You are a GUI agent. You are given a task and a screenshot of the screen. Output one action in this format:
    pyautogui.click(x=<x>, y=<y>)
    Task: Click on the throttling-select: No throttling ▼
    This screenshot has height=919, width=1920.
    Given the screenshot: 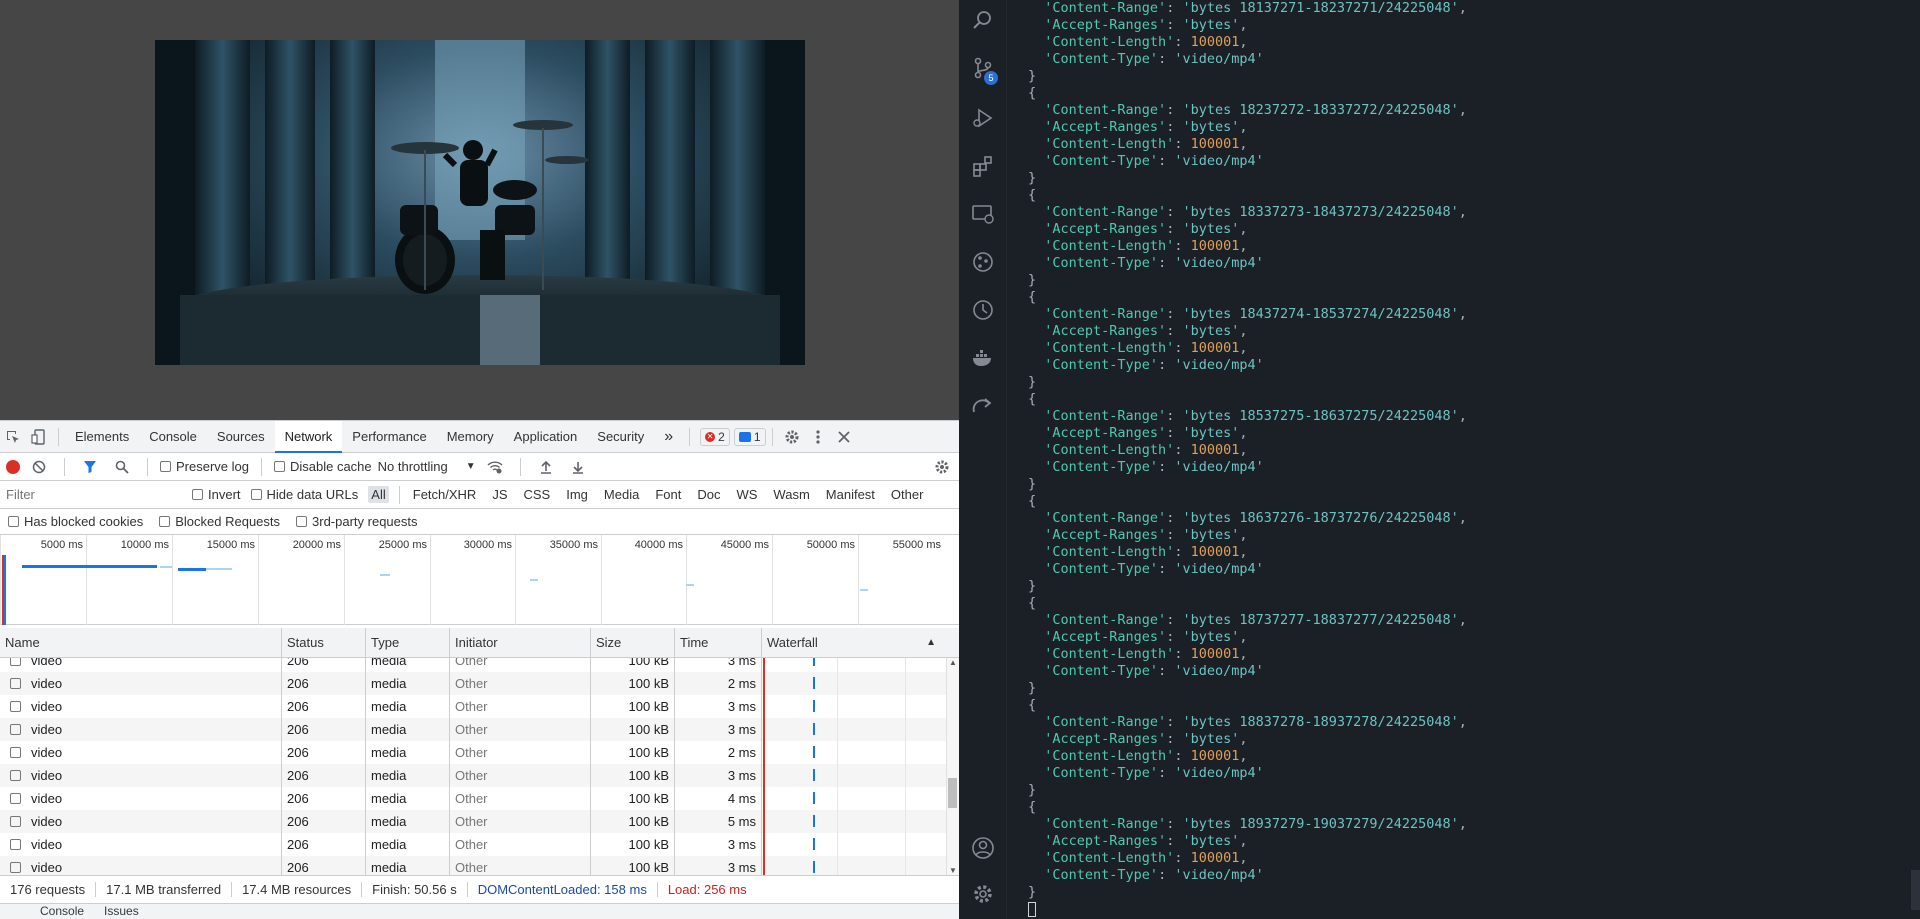 What is the action you would take?
    pyautogui.click(x=427, y=466)
    